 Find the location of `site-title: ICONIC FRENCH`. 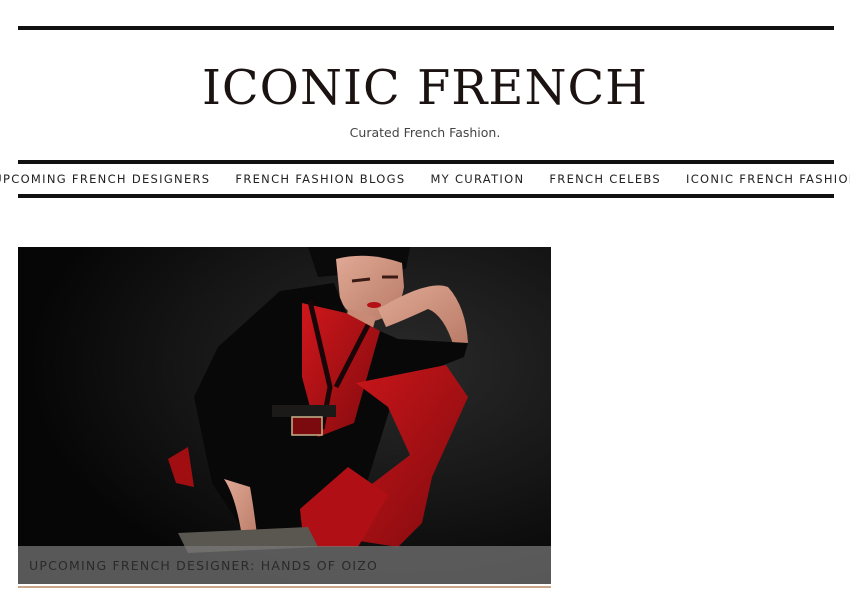

site-title: ICONIC FRENCH is located at coordinates (425, 88).